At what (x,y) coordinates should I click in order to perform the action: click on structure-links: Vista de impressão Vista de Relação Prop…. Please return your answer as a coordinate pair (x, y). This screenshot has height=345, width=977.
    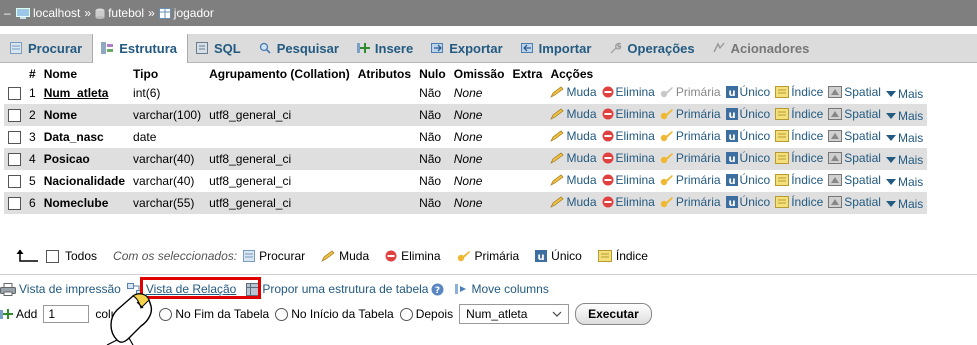
    Looking at the image, I should click on (277, 289).